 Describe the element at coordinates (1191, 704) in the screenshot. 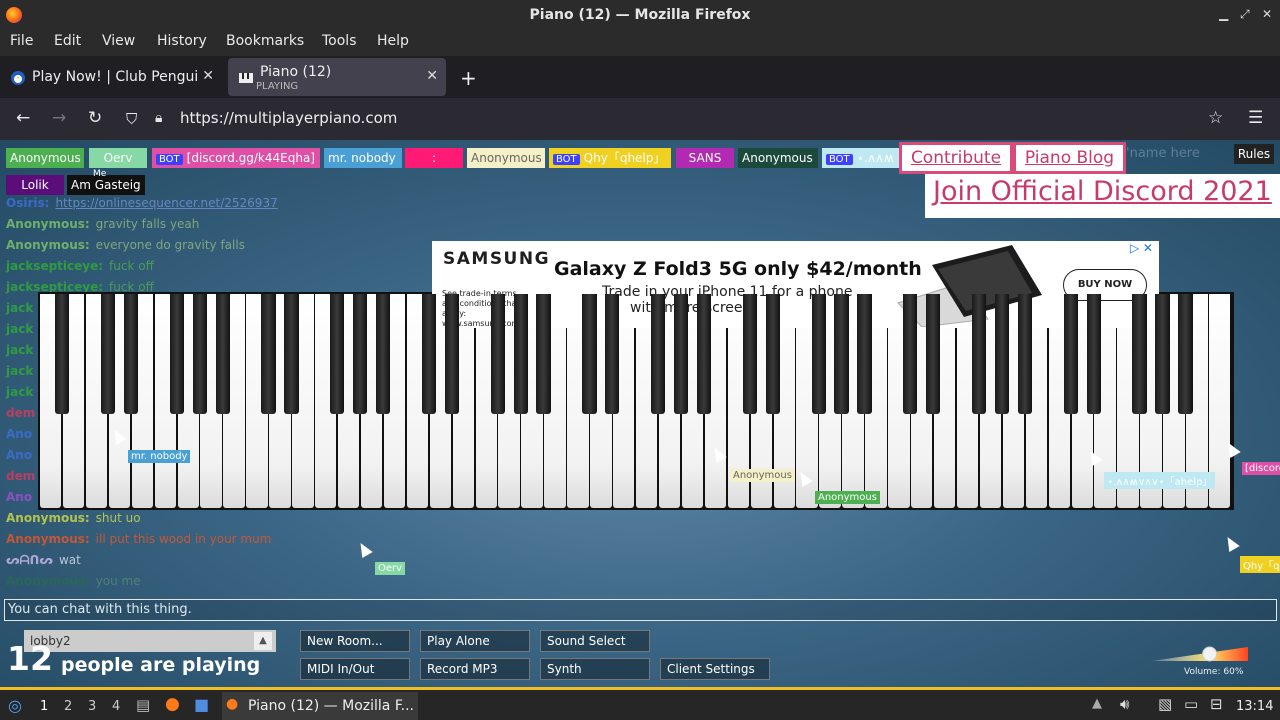

I see `display-icon: ▭` at that location.